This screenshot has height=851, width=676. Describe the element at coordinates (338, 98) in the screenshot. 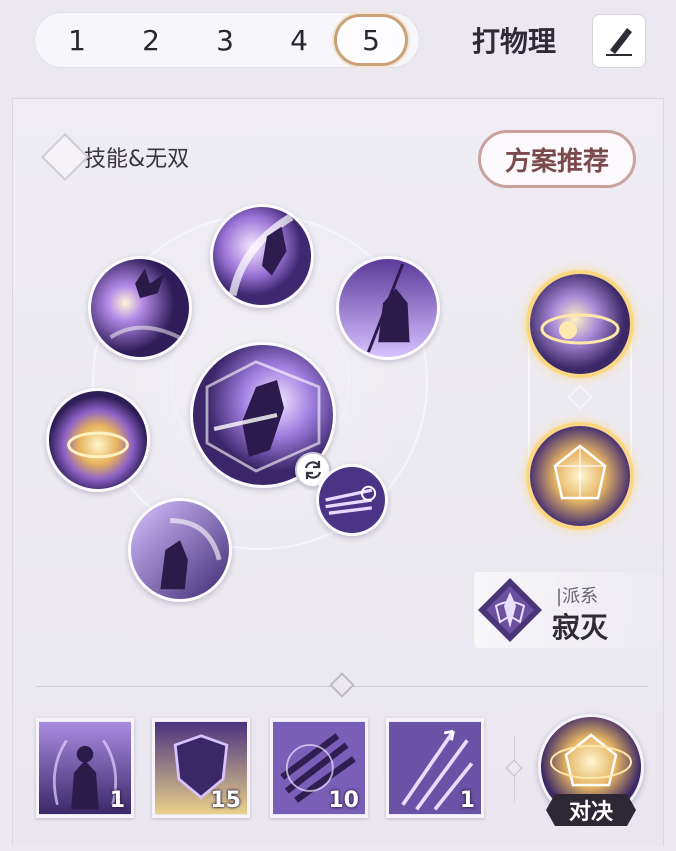

I see `panel-top-divider` at that location.